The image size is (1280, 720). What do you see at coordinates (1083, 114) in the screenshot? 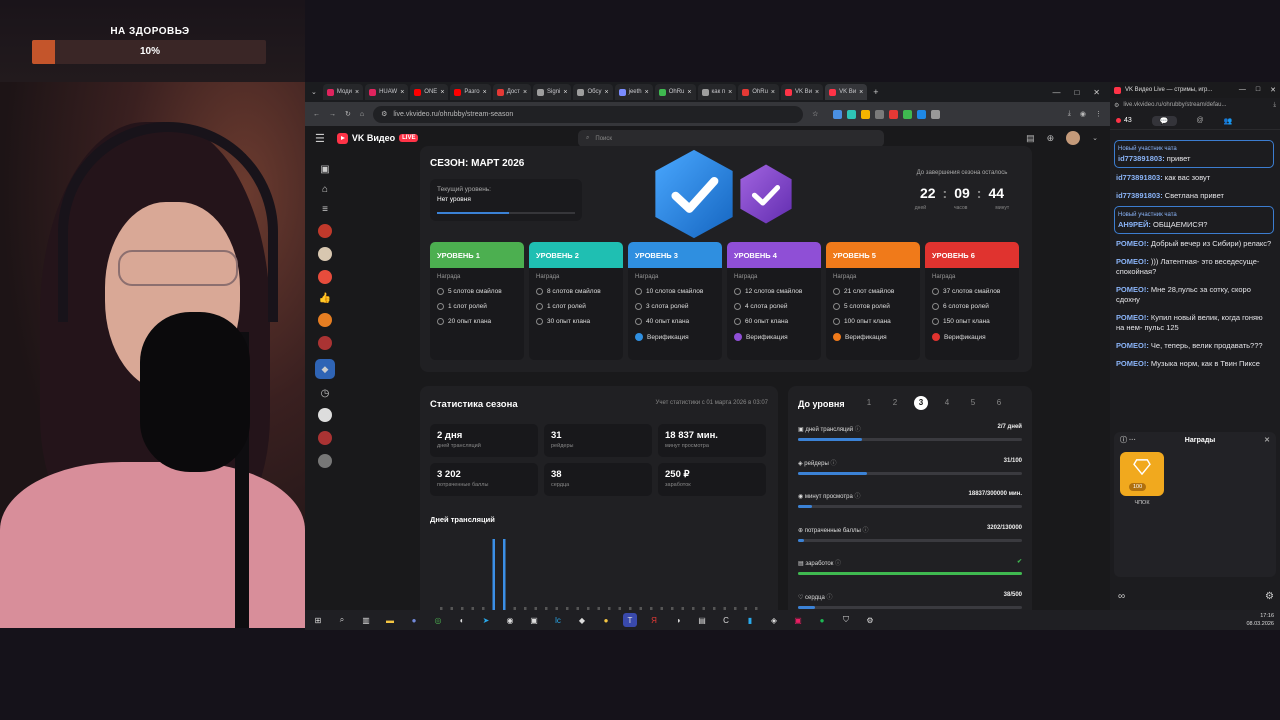
I see `profile-icon: ◉` at bounding box center [1083, 114].